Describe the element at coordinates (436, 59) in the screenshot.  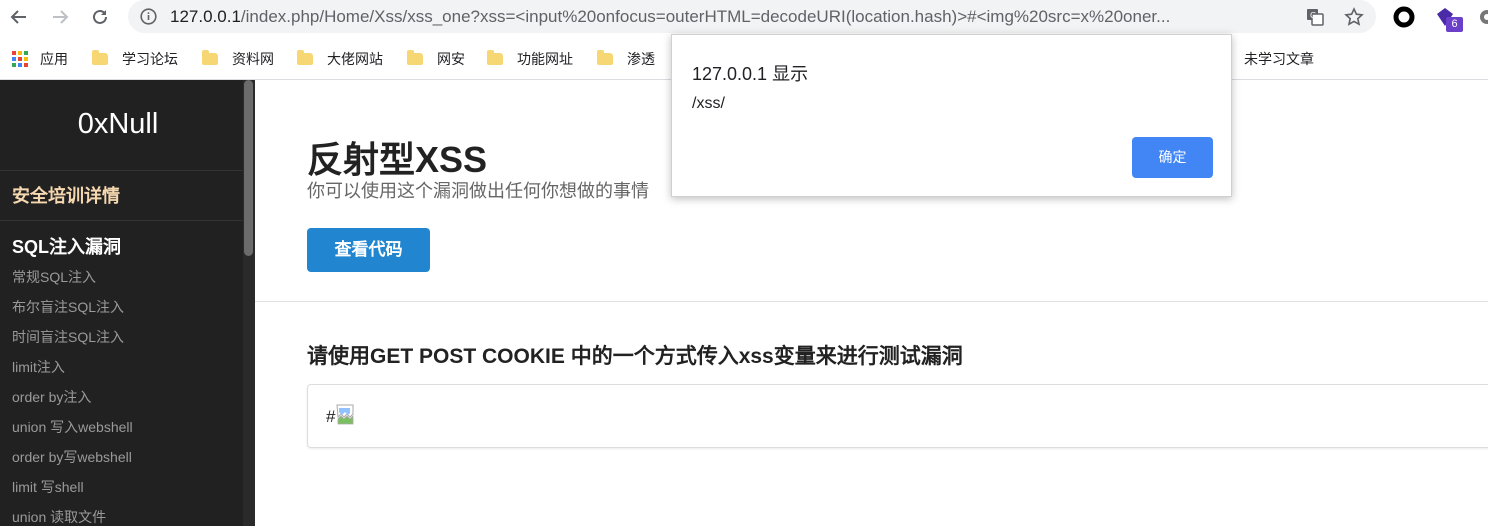
I see `bookmark-folder: 网安` at that location.